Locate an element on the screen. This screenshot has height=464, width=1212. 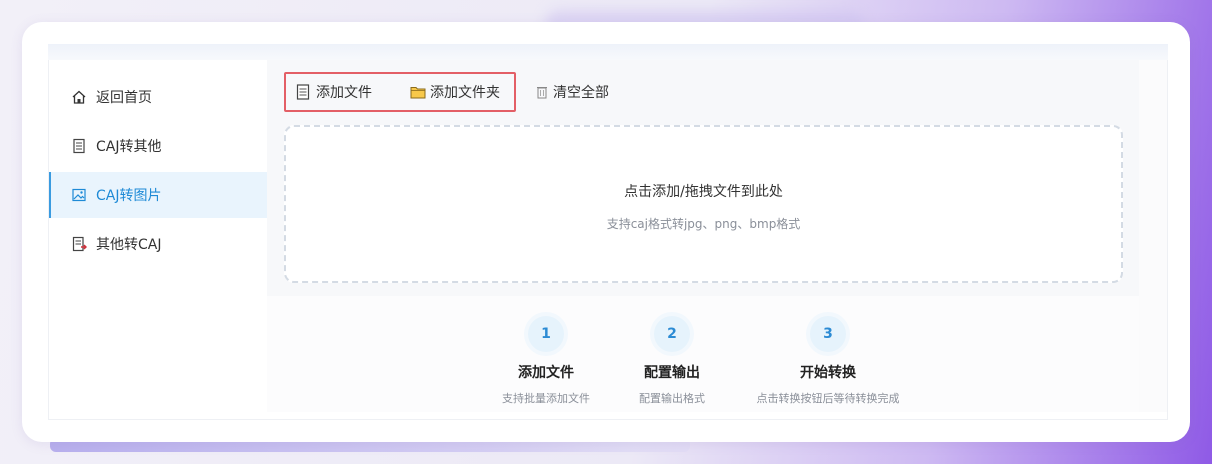
sidebar: 返回首页 CAJ转其他 CAJ转图片 其他转CAJ is located at coordinates (158, 236).